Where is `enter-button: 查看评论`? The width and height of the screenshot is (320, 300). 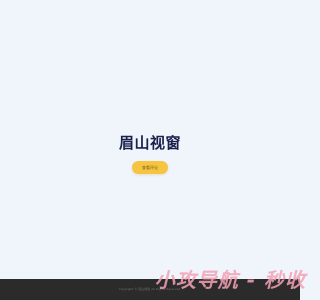
enter-button: 查看评论 is located at coordinates (150, 167).